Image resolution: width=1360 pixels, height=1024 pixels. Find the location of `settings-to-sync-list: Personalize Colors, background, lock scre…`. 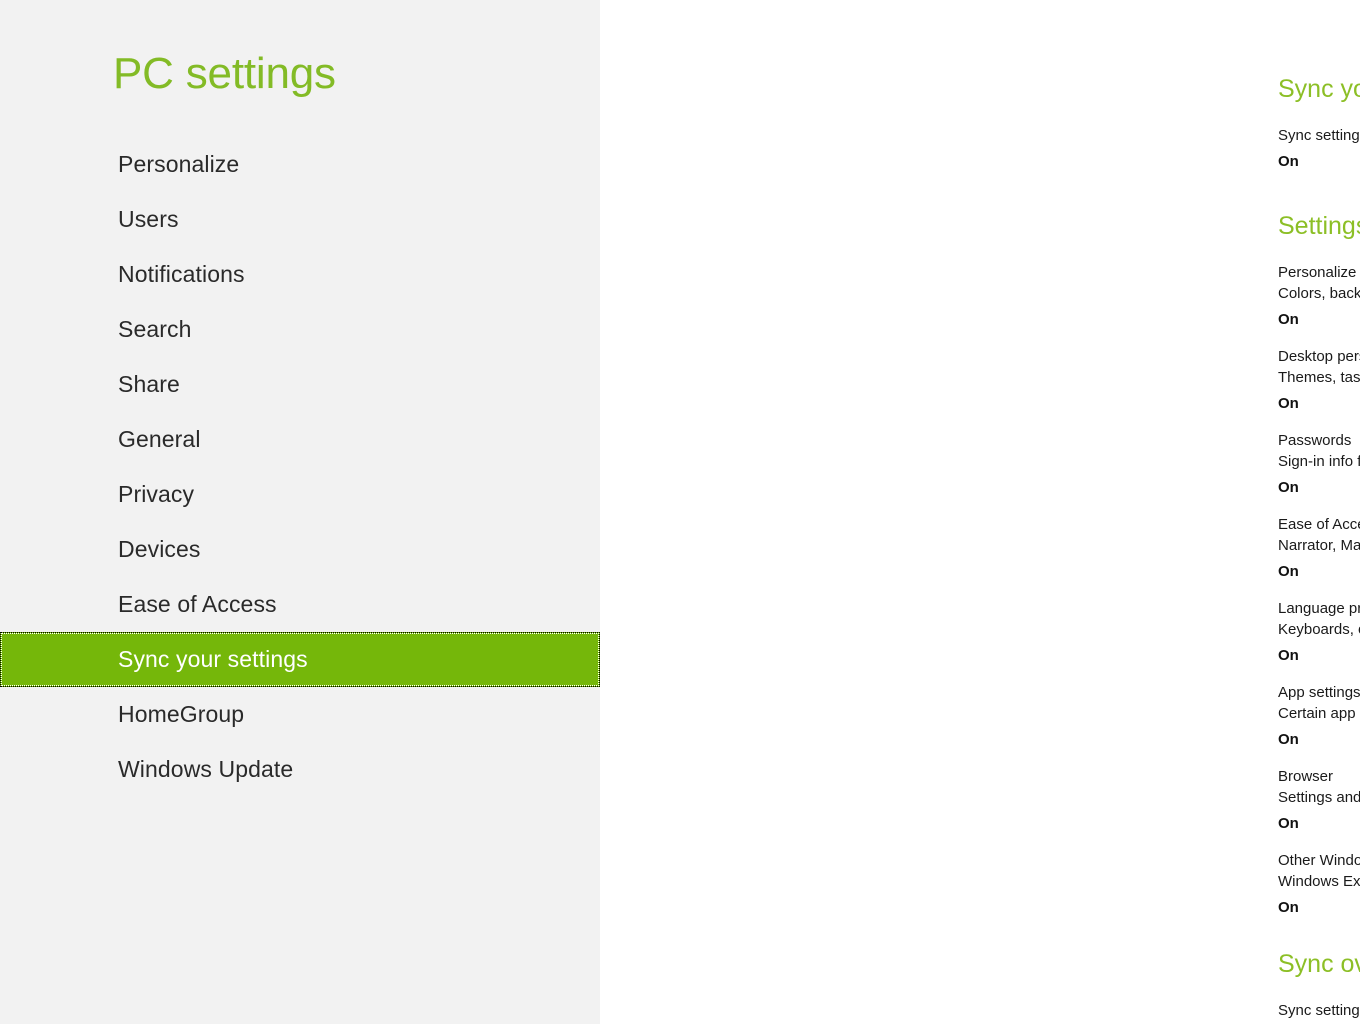

settings-to-sync-list: Personalize Colors, background, lock scre… is located at coordinates (1319, 591).